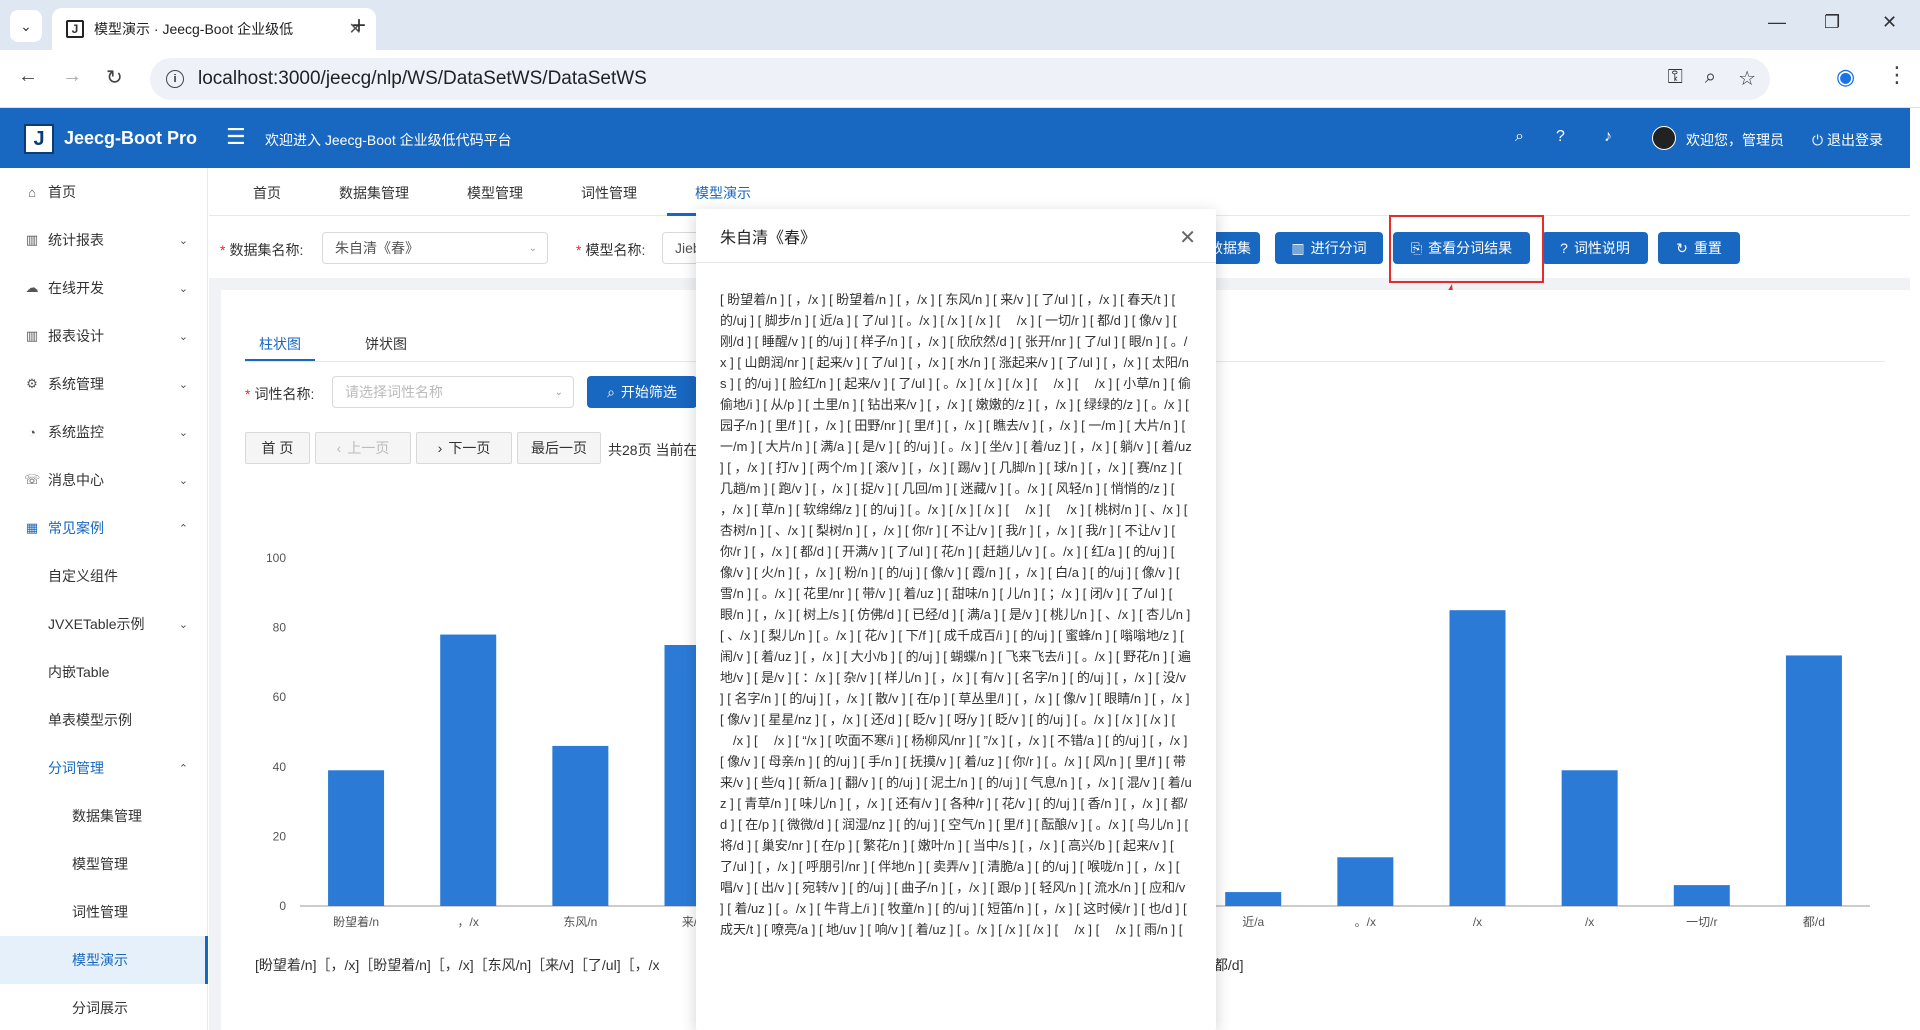  What do you see at coordinates (104, 768) in the screenshot?
I see `sidebar-item-segmentation: 分词管理 ⌃` at bounding box center [104, 768].